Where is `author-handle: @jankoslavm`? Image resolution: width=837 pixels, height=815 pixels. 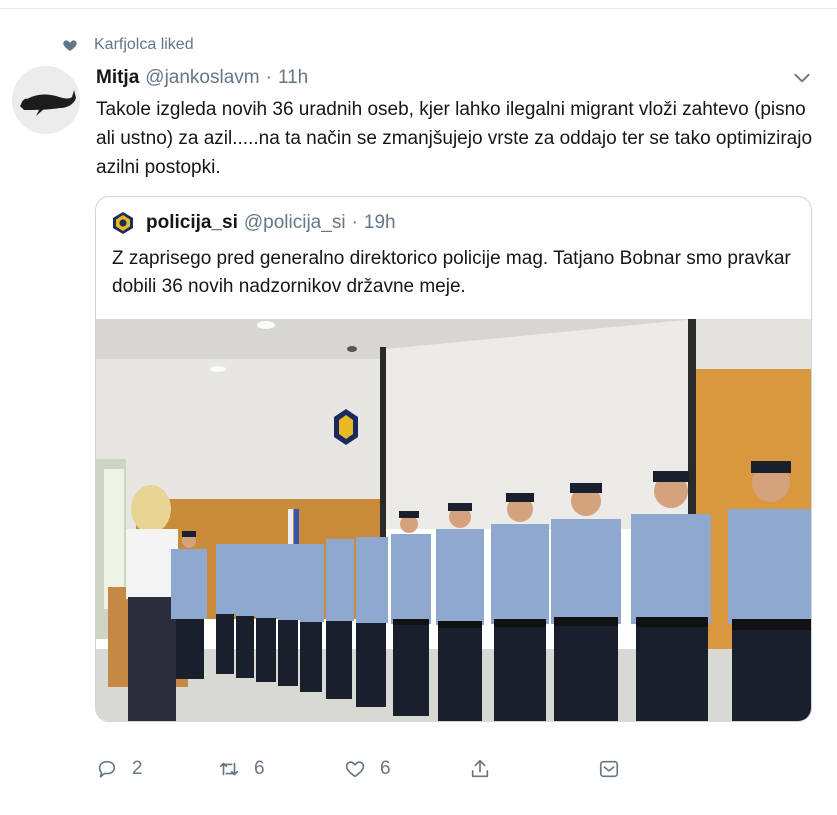 author-handle: @jankoslavm is located at coordinates (202, 78).